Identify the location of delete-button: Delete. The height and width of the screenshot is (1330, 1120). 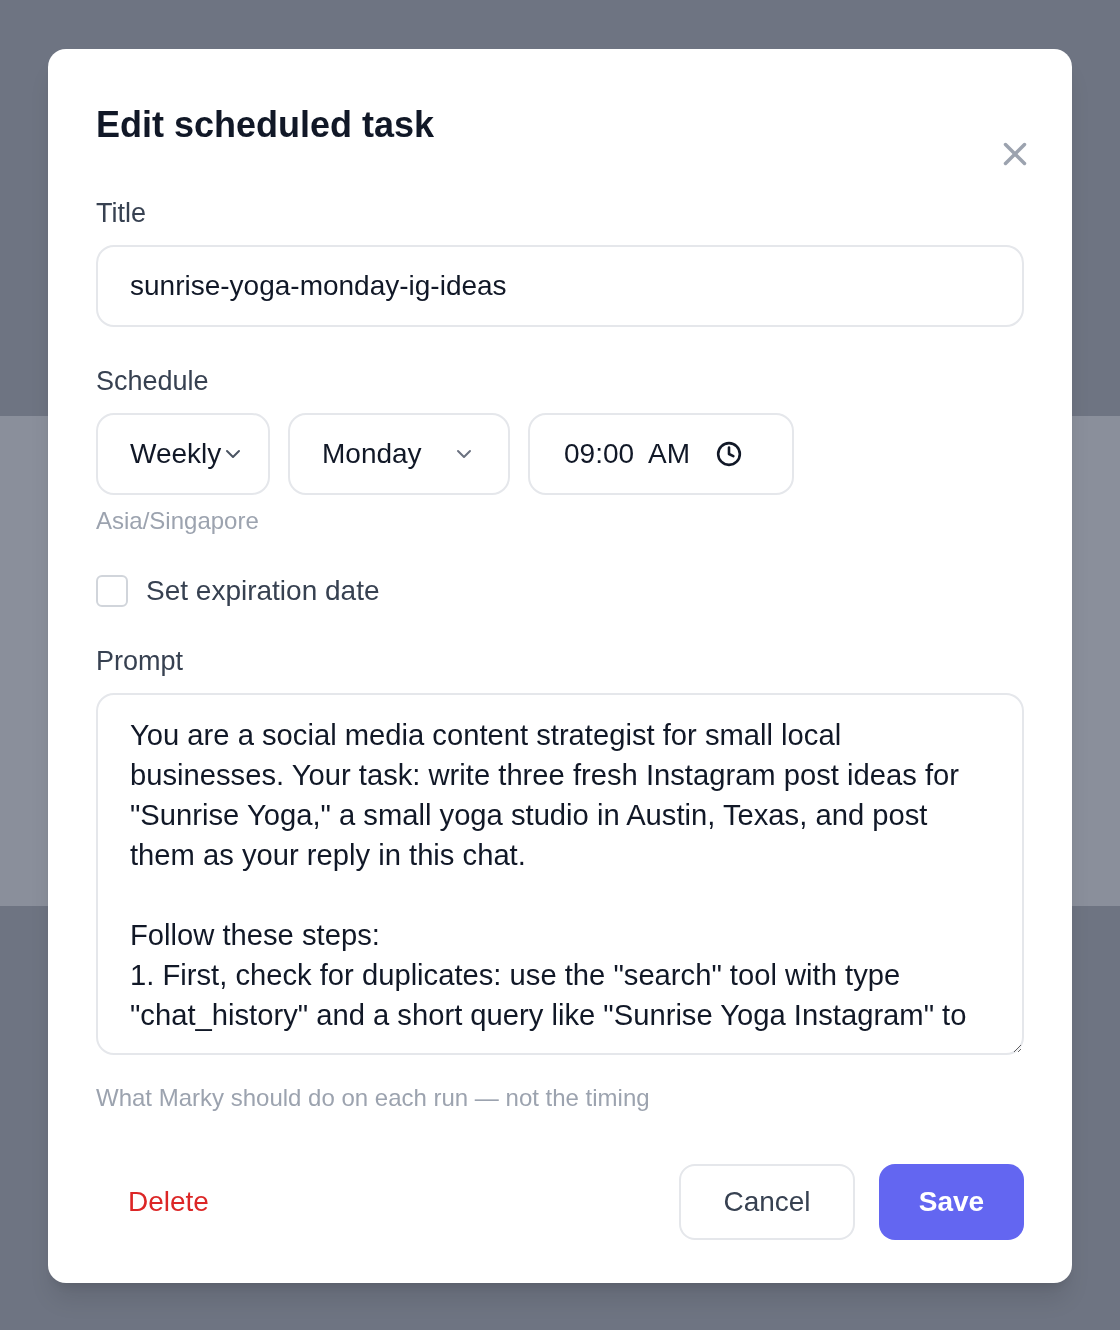
(168, 1202).